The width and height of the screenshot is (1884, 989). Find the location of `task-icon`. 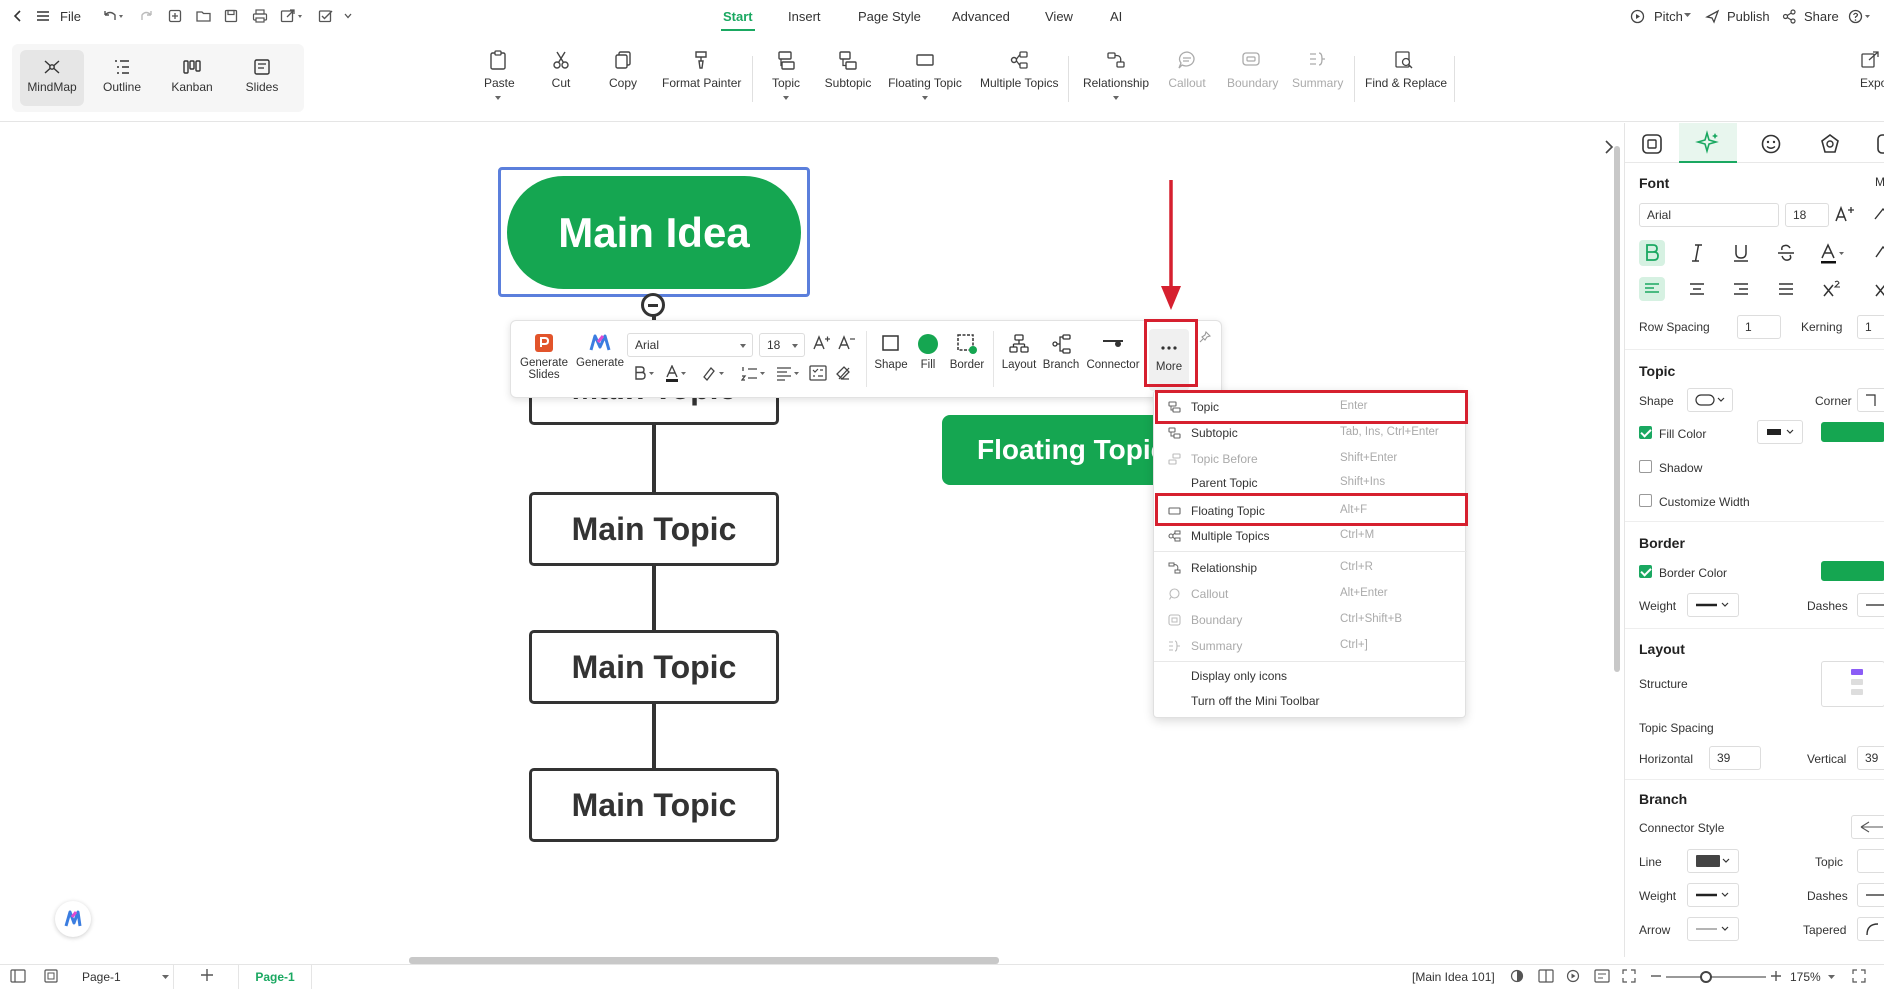

task-icon is located at coordinates (326, 16).